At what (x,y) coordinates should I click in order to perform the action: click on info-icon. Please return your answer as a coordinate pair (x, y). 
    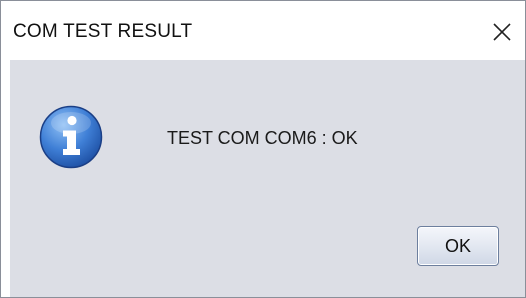
    Looking at the image, I should click on (71, 137).